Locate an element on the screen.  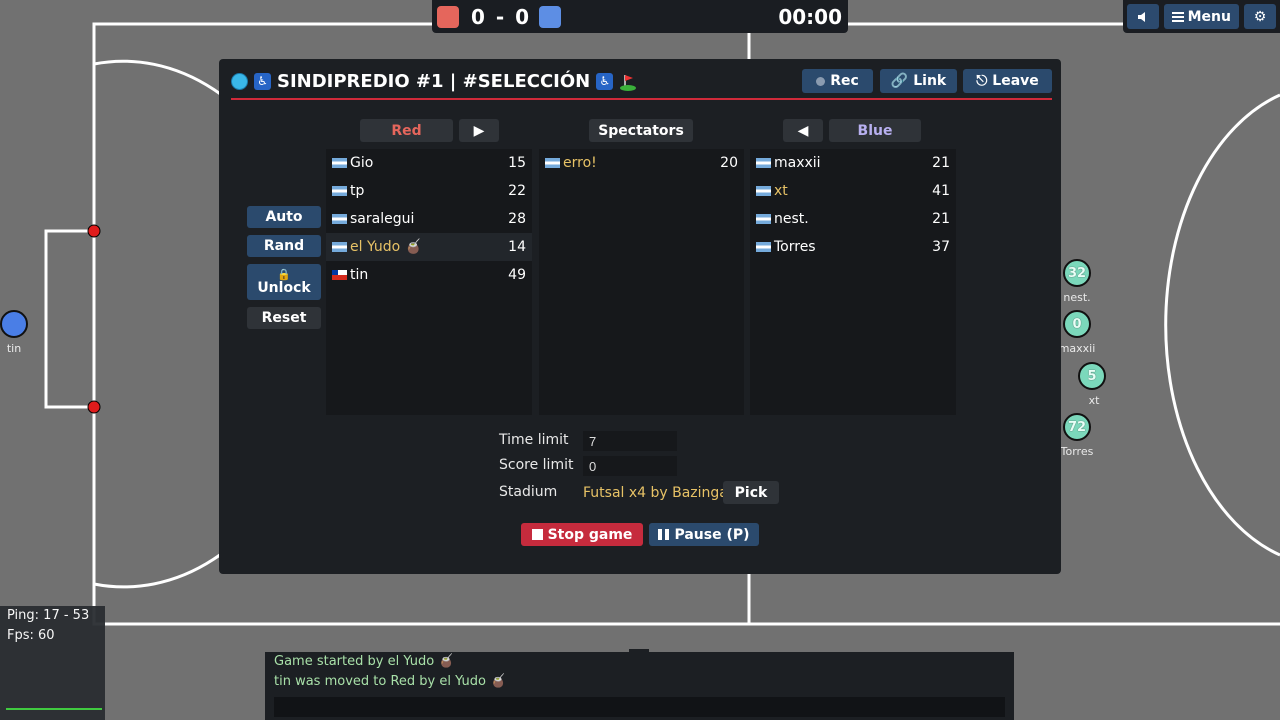
field-player-torres: 72 is located at coordinates (1077, 427).